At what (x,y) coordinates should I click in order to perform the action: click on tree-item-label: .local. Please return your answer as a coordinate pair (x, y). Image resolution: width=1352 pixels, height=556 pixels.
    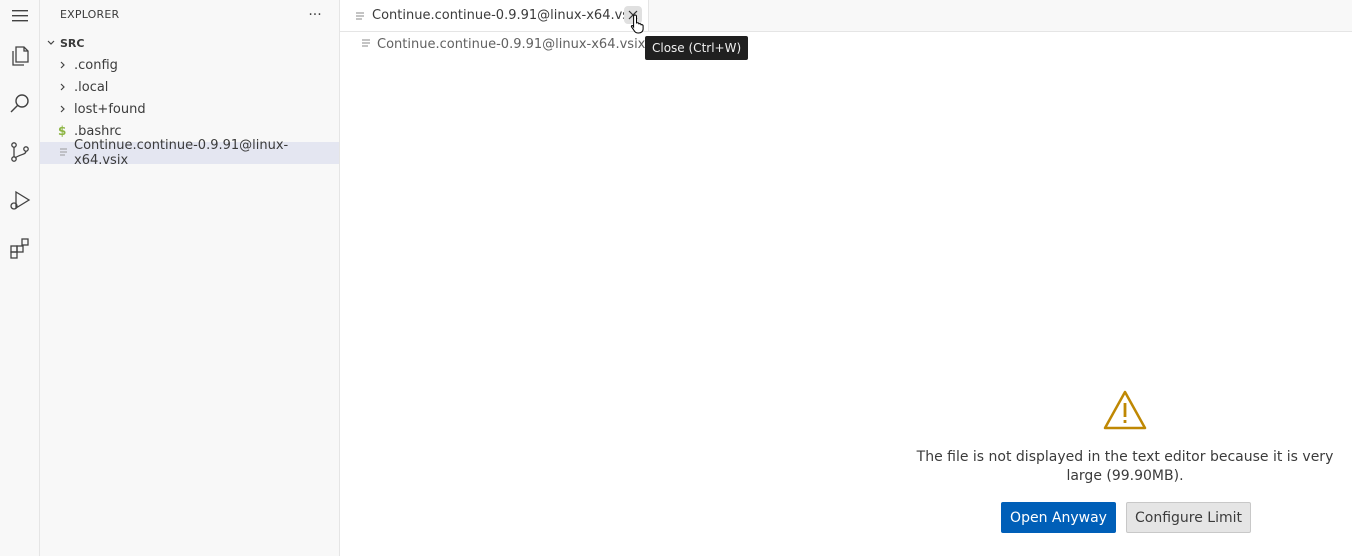
    Looking at the image, I should click on (91, 87).